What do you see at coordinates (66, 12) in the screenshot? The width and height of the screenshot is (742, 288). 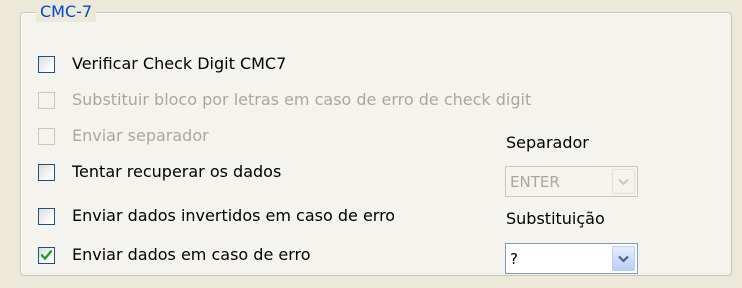 I see `group-title: CMC-7` at bounding box center [66, 12].